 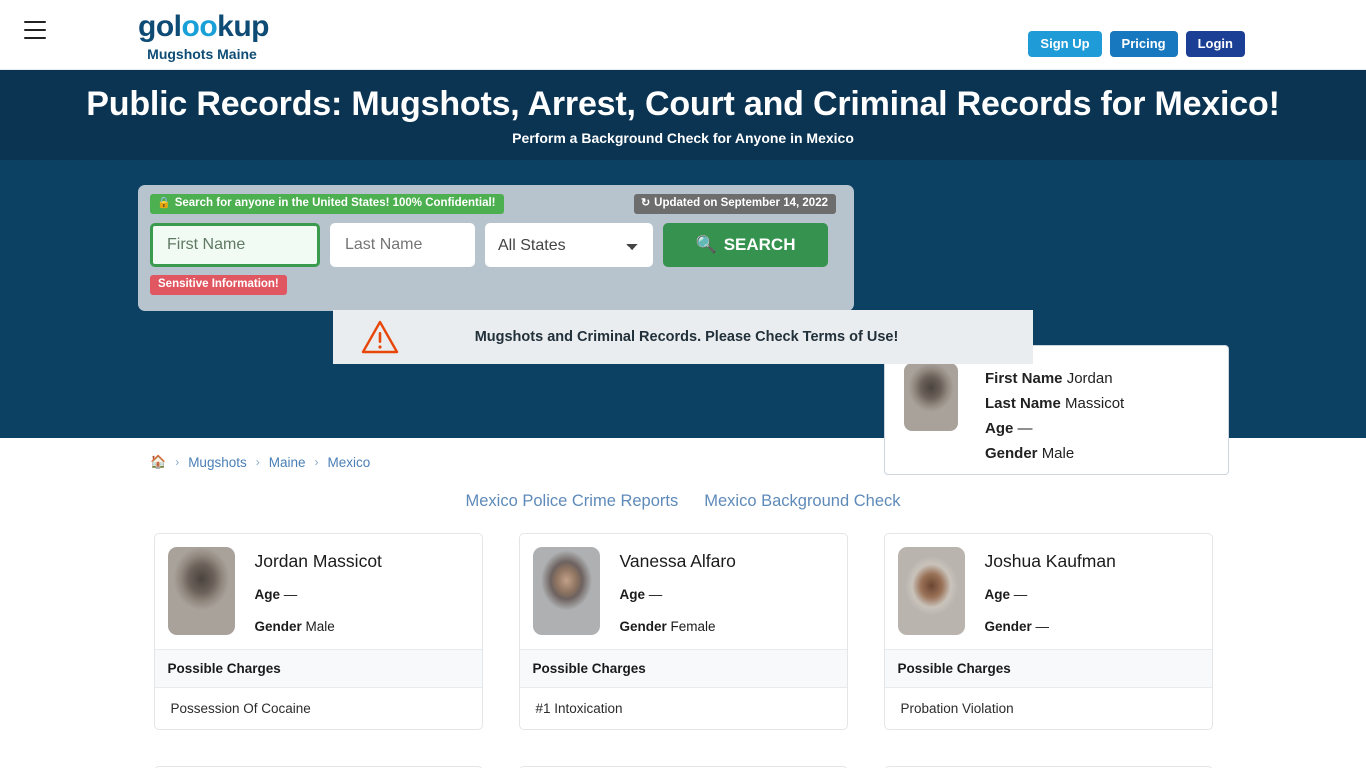 I want to click on search-button: 🔍 SEARCH, so click(x=745, y=245).